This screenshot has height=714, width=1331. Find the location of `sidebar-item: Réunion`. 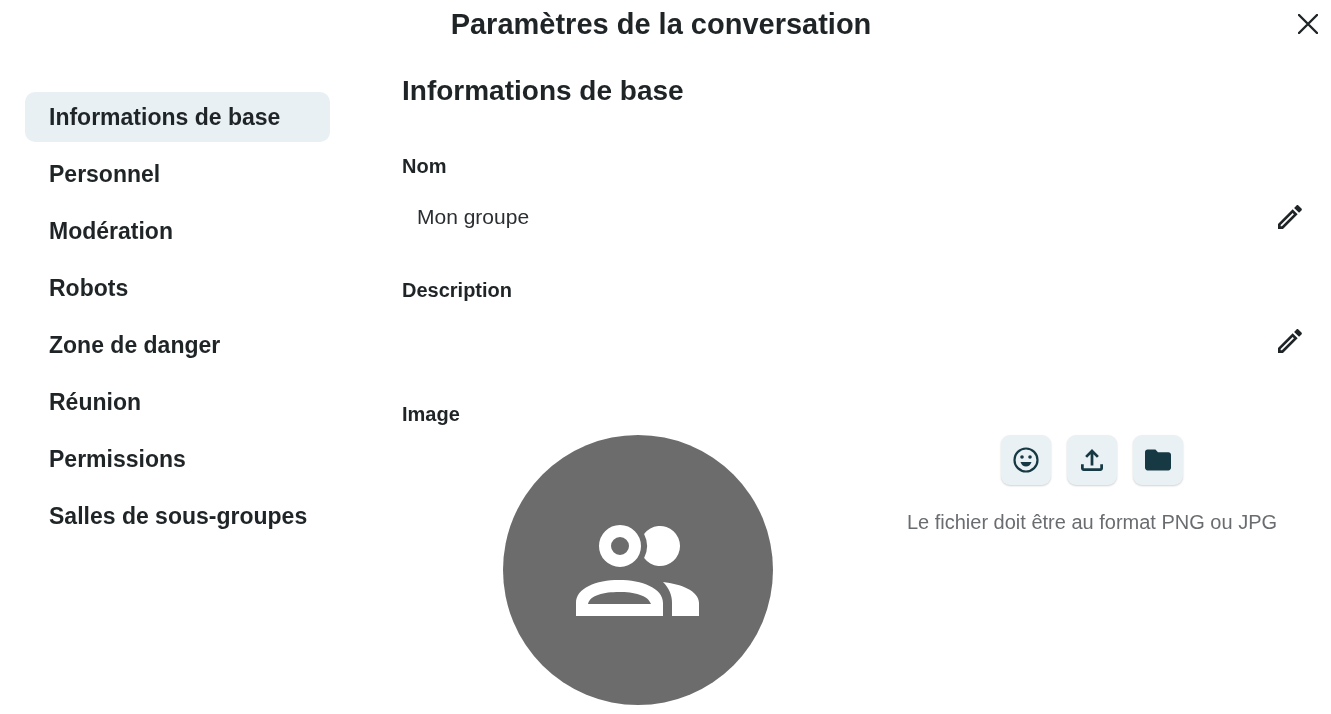

sidebar-item: Réunion is located at coordinates (177, 402).